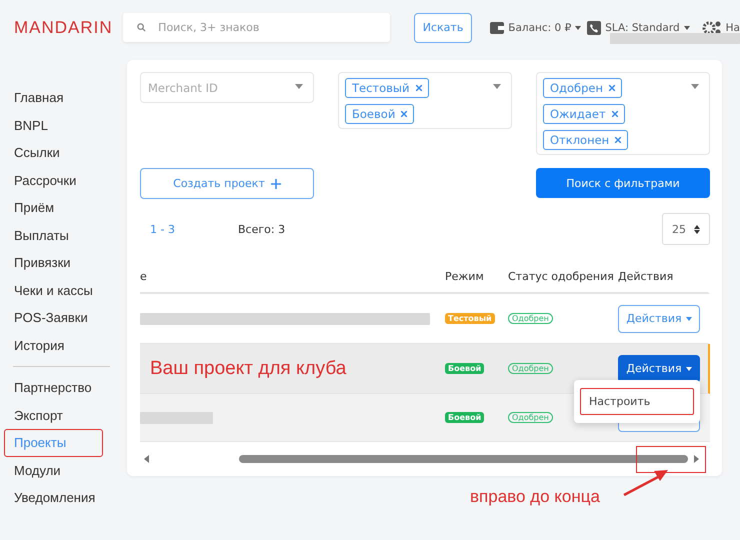  Describe the element at coordinates (686, 229) in the screenshot. I see `page-size-select: 25` at that location.